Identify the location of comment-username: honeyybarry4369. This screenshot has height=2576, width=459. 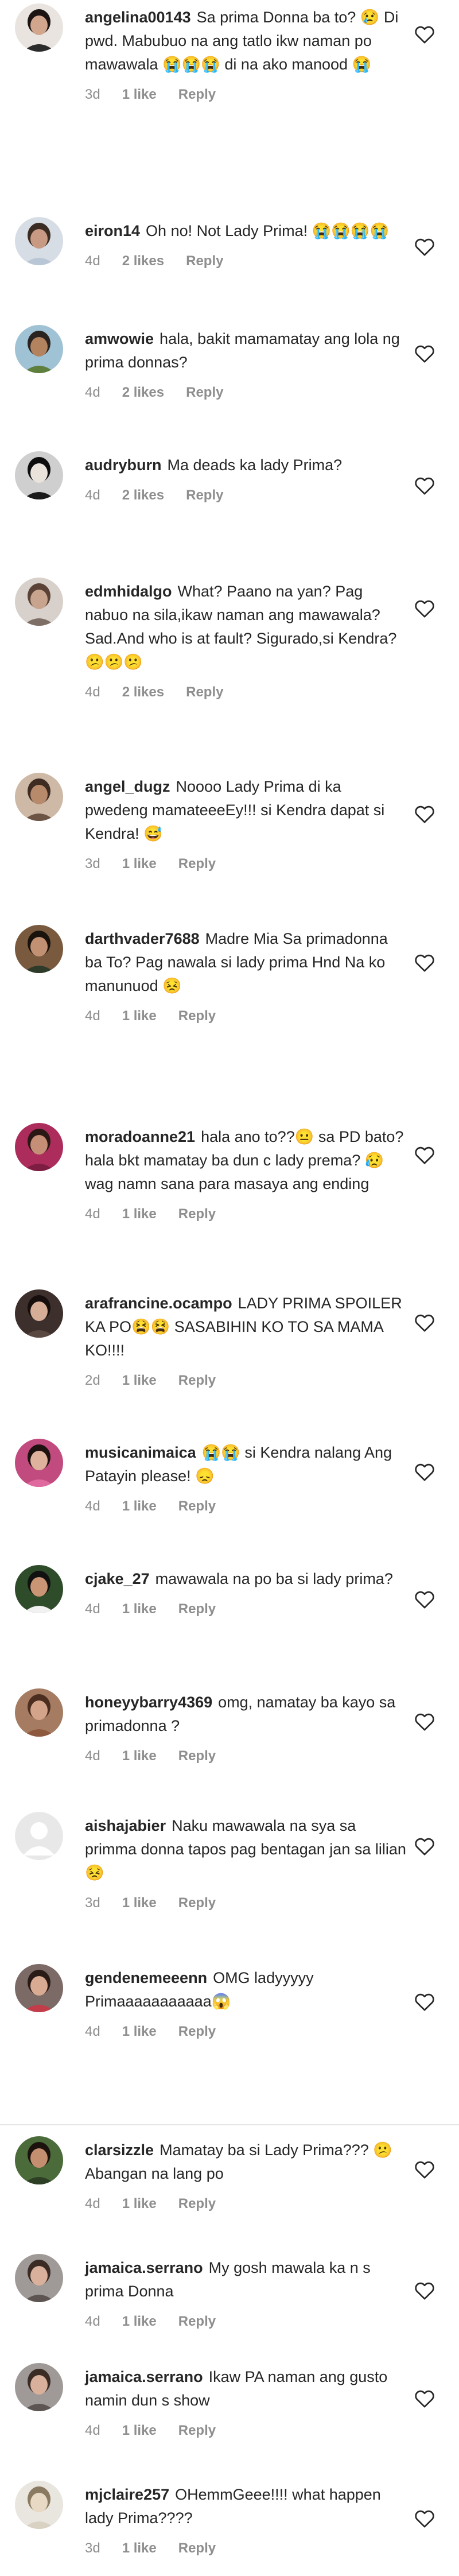
(148, 1702).